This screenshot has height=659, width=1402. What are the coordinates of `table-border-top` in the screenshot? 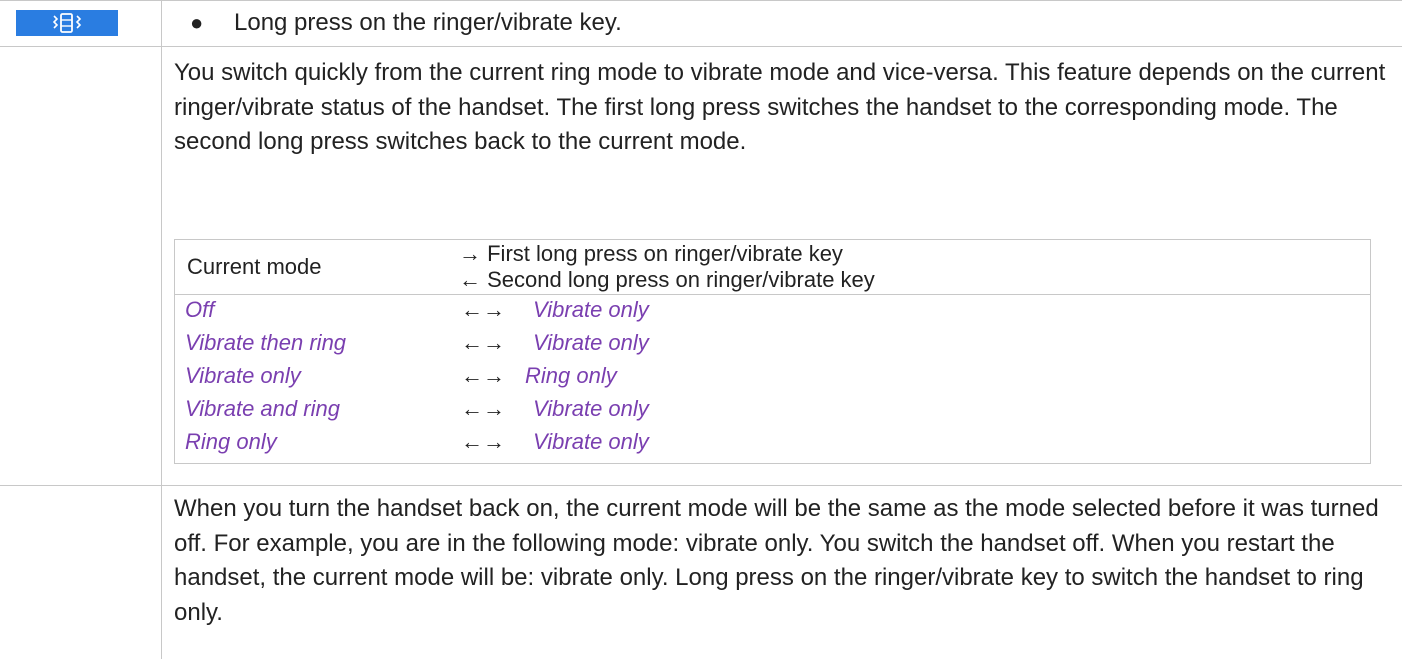 It's located at (701, 0).